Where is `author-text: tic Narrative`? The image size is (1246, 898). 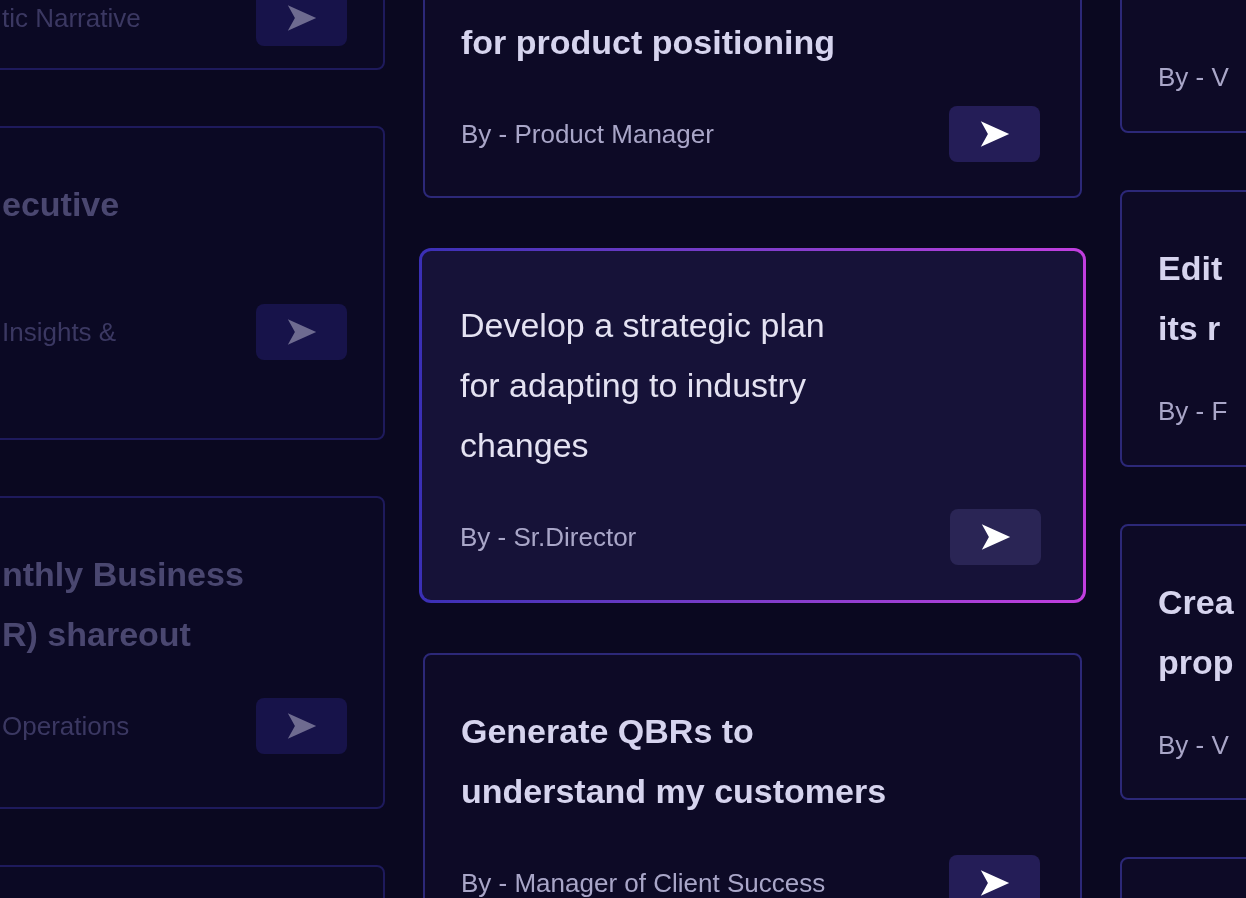
author-text: tic Narrative is located at coordinates (71, 18).